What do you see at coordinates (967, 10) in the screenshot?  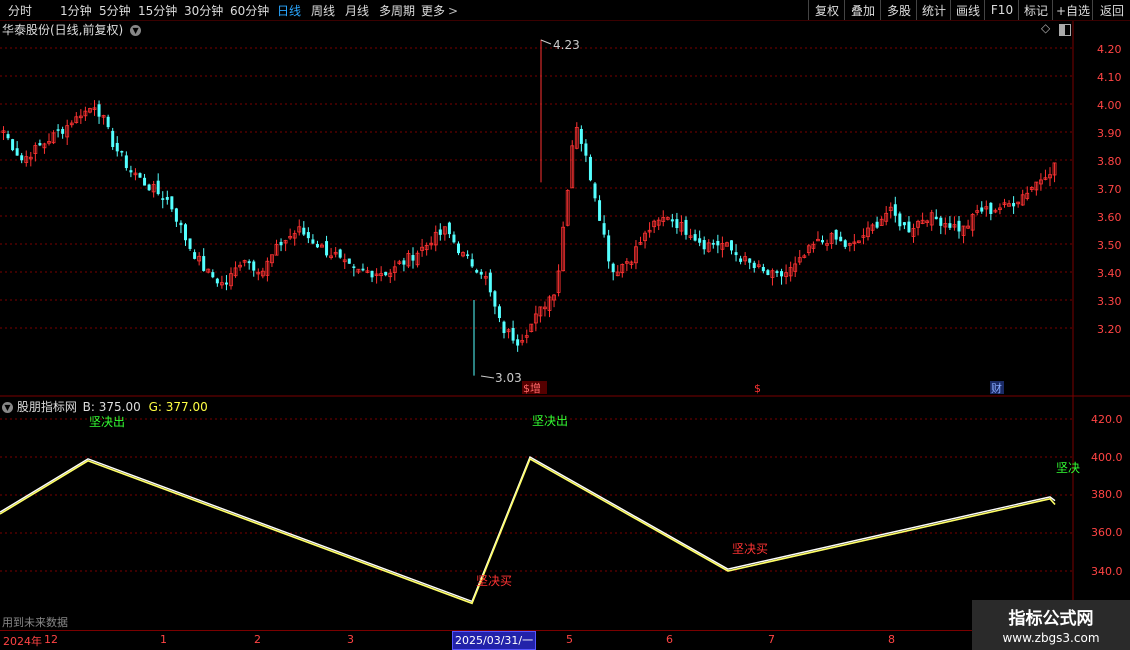 I see `draw-line-button: 画线` at bounding box center [967, 10].